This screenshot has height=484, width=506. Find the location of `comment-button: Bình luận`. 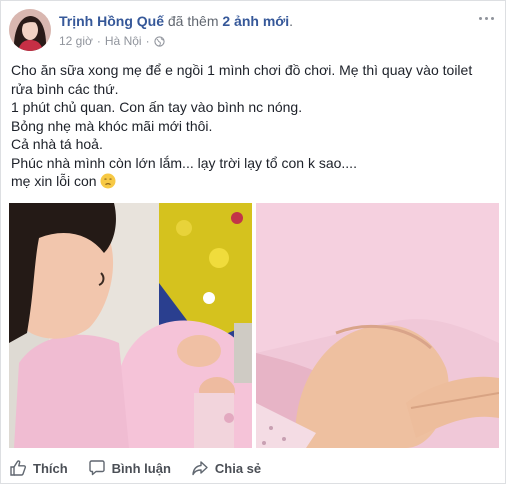

comment-button: Bình luận is located at coordinates (129, 468).